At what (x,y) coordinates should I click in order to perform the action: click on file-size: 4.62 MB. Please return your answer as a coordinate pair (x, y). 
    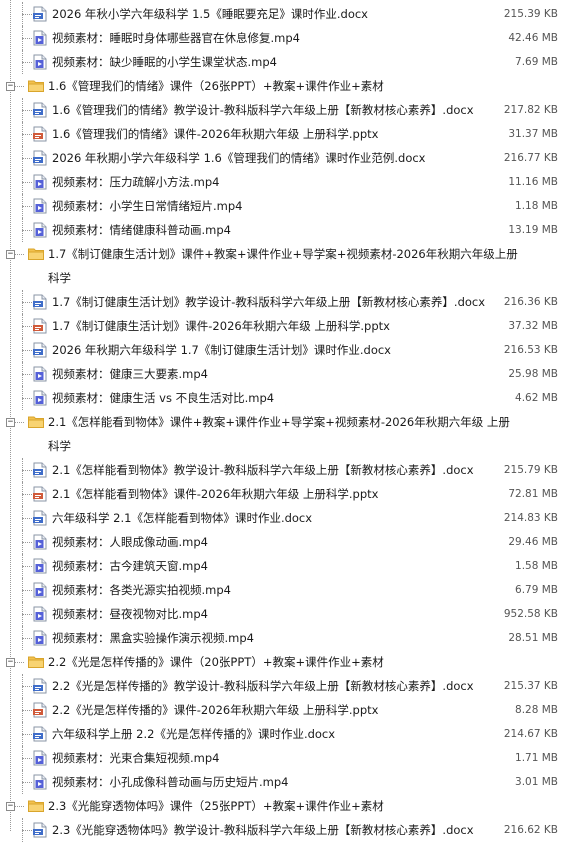
    Looking at the image, I should click on (536, 398).